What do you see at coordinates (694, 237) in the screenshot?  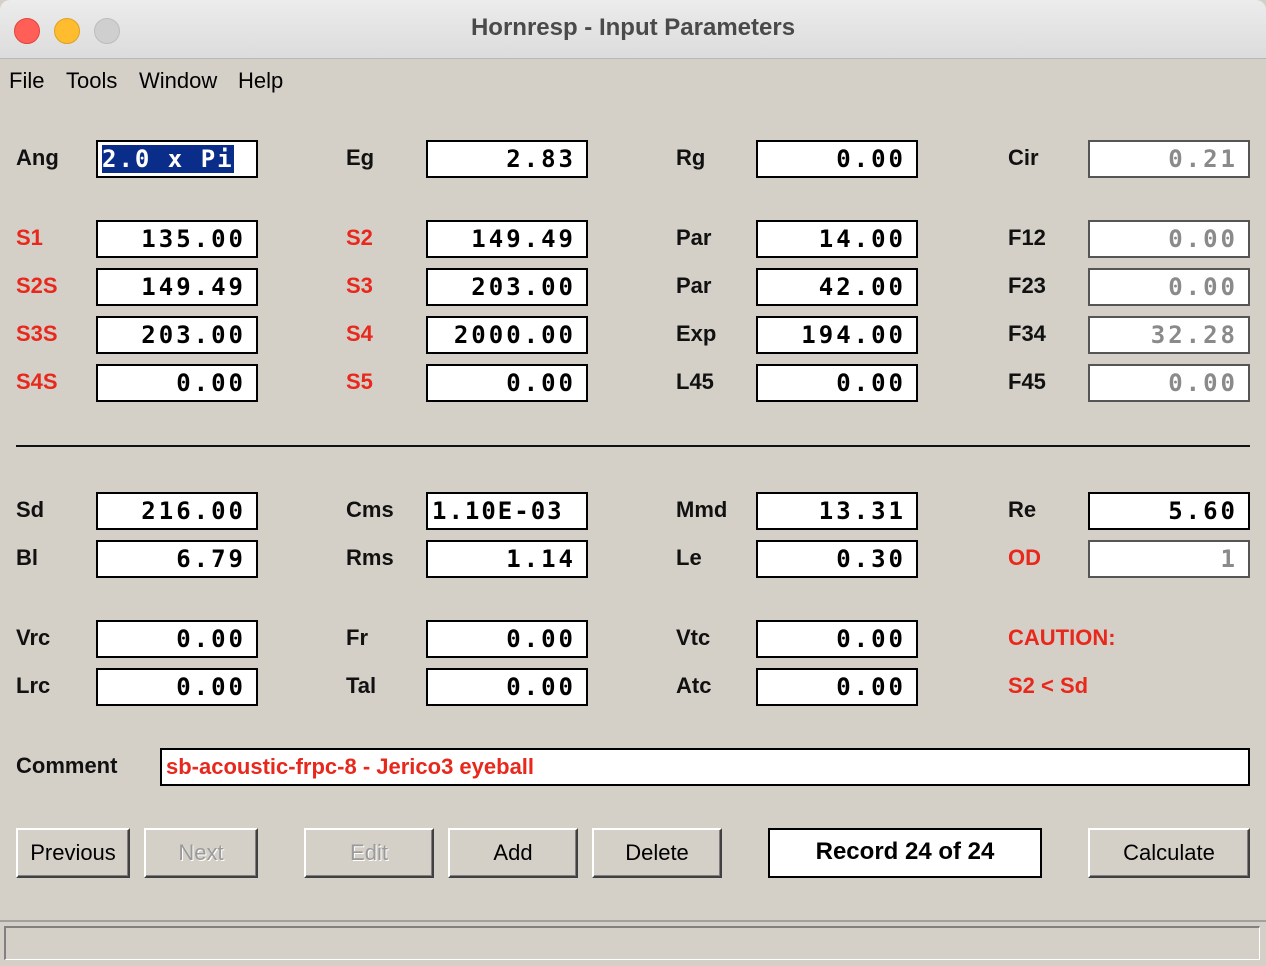 I see `label-par1: Par` at bounding box center [694, 237].